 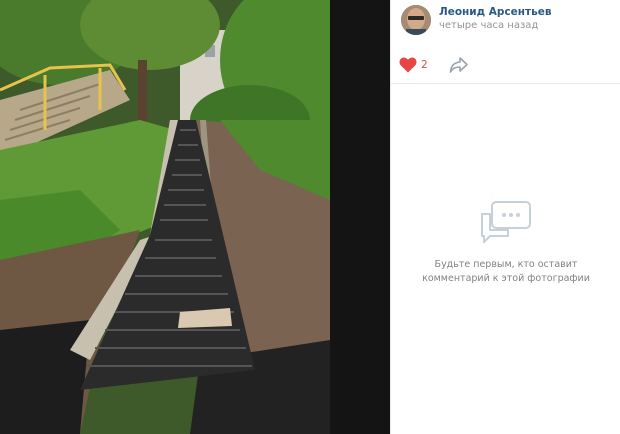 What do you see at coordinates (506, 278) in the screenshot?
I see `comments-empty-line-2: комментарий к этой фотографии` at bounding box center [506, 278].